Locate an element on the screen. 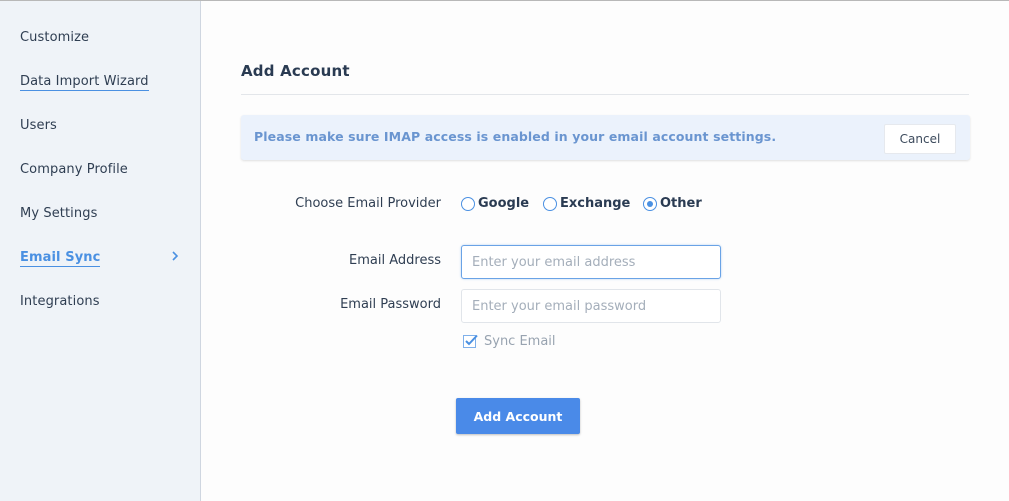 Image resolution: width=1009 pixels, height=501 pixels. cancel-button: Cancel is located at coordinates (920, 139).